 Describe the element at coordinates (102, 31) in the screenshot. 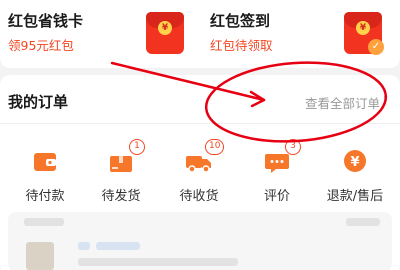

I see `savings-card: 红包省钱卡 领95元红包 ¥` at that location.